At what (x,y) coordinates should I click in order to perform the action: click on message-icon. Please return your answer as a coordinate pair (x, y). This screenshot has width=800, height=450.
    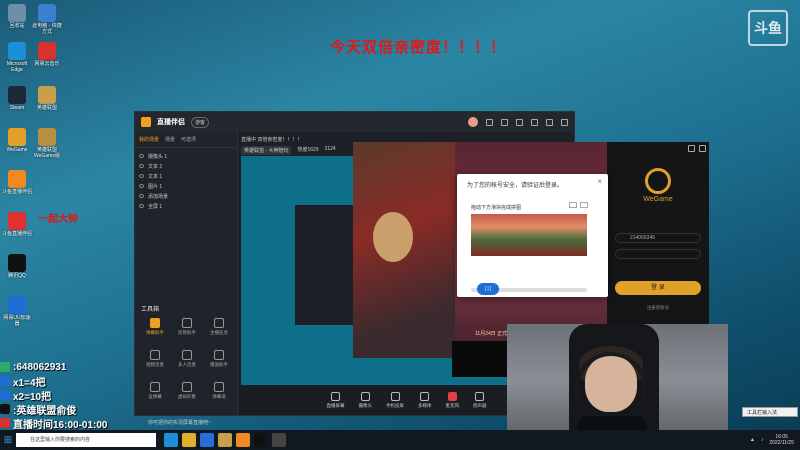
    Looking at the image, I should click on (504, 122).